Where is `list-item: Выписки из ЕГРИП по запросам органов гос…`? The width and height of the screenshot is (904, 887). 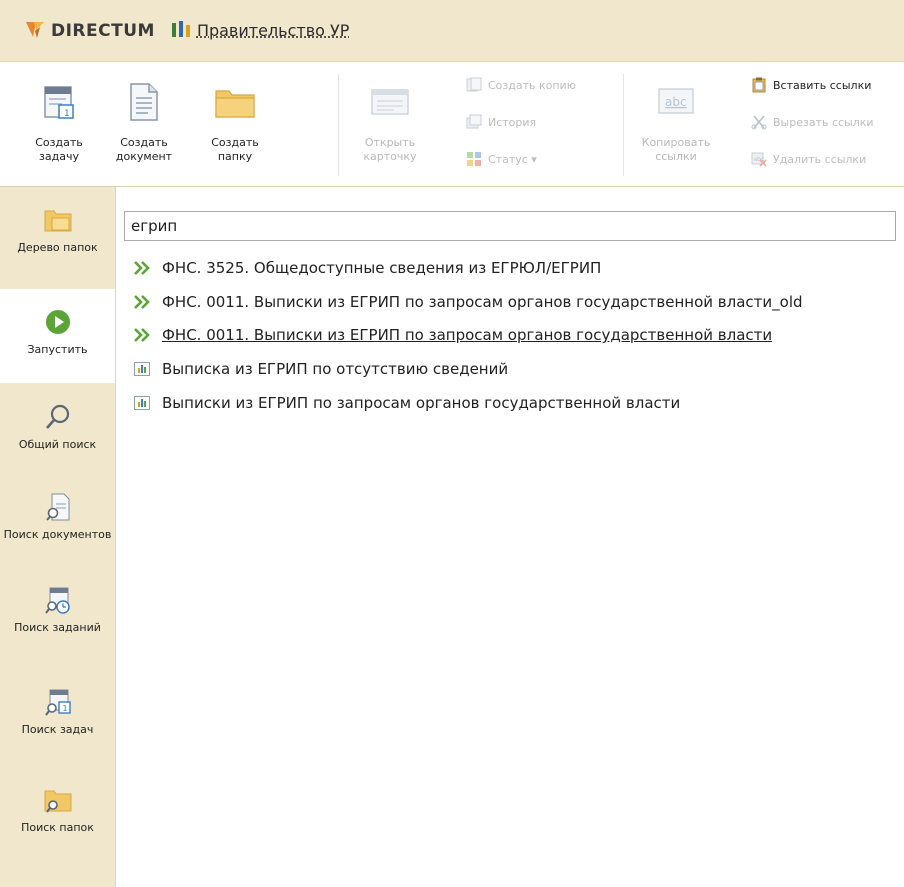 list-item: Выписки из ЕГРИП по запросам органов гос… is located at coordinates (407, 403).